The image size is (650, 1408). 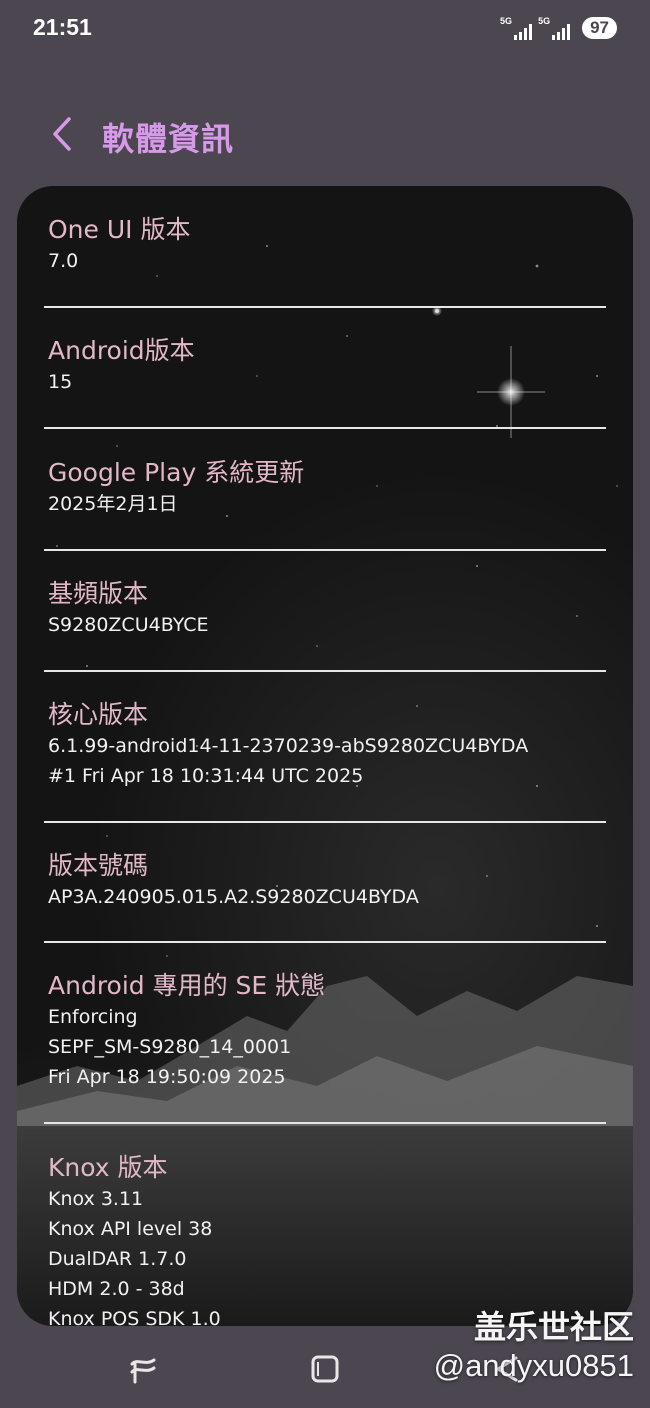 I want to click on list-item-build-number: 版本號碼 AP3A.240905.015.A2.S9280ZCU4BYDA, so click(x=328, y=881).